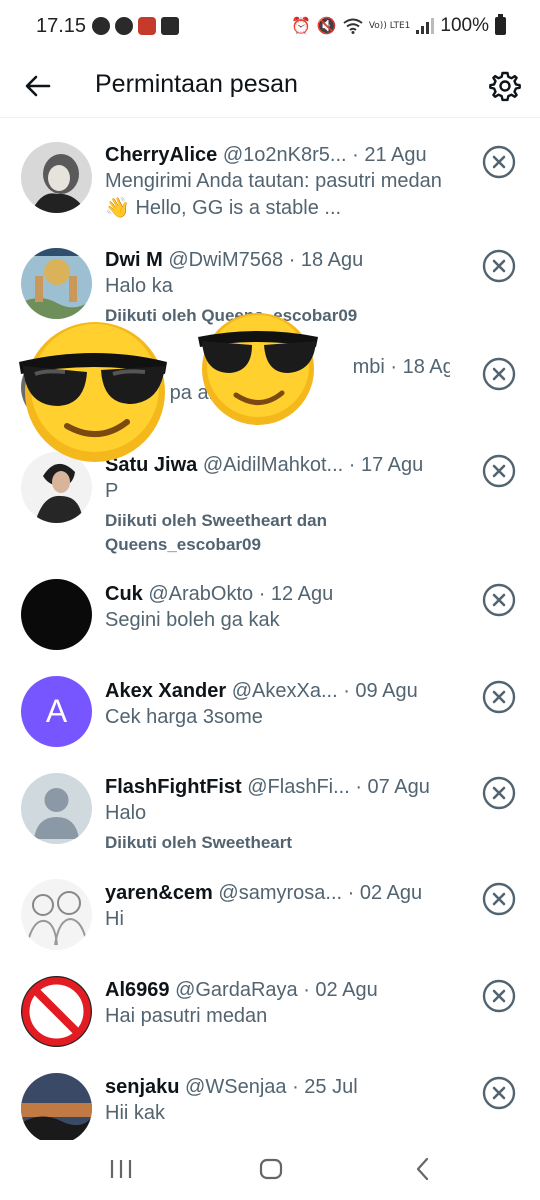  What do you see at coordinates (142, 1087) in the screenshot?
I see `display-name: senjaku` at bounding box center [142, 1087].